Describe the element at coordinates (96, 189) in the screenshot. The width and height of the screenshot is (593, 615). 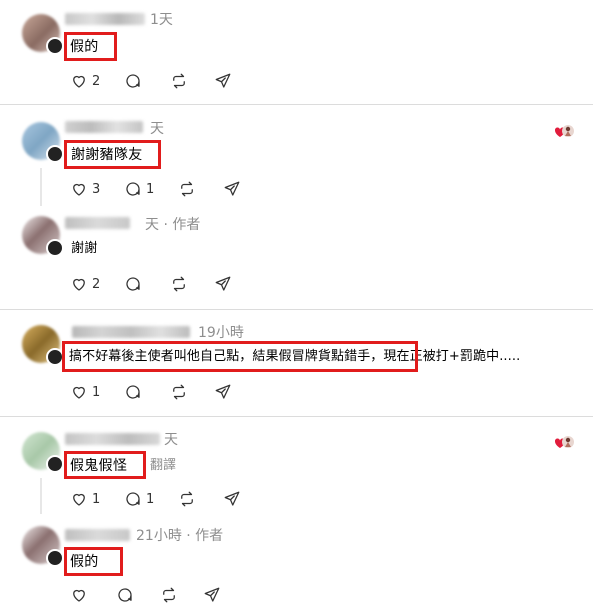
I see `like-count: 3` at that location.